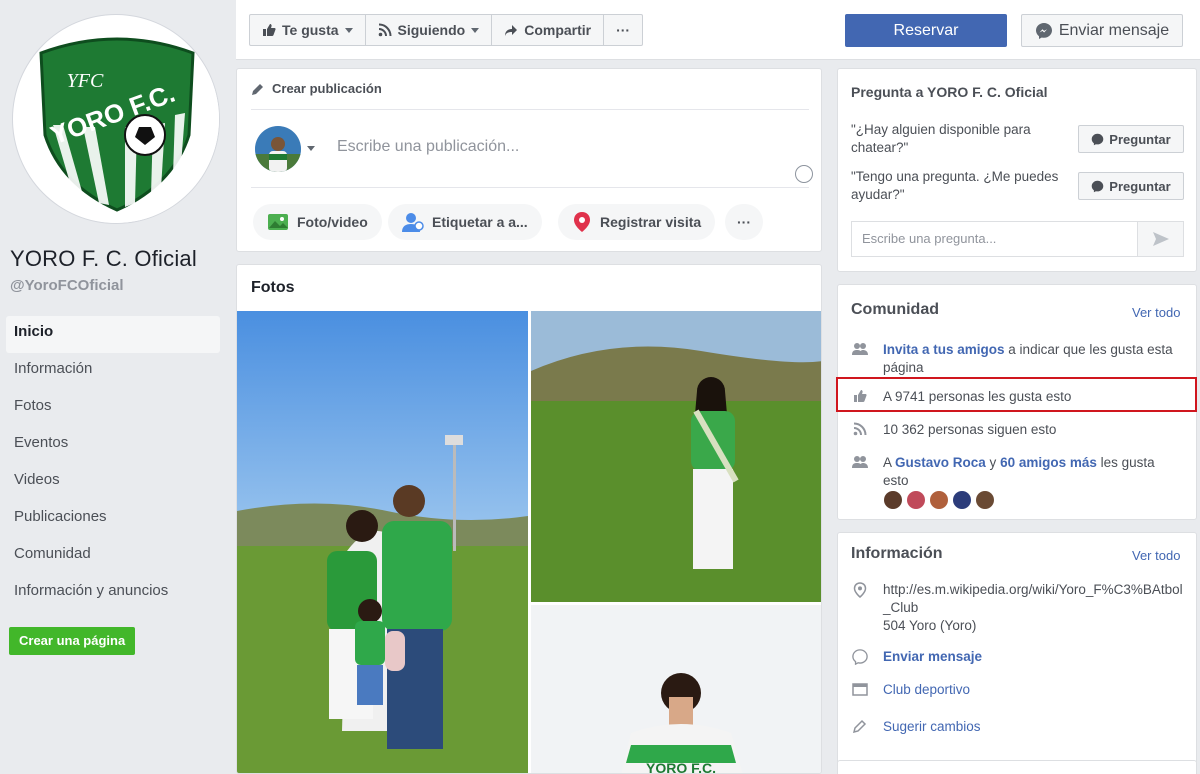 The height and width of the screenshot is (774, 1200). What do you see at coordinates (113, 482) in the screenshot?
I see `nav-item-videos: Videos` at bounding box center [113, 482].